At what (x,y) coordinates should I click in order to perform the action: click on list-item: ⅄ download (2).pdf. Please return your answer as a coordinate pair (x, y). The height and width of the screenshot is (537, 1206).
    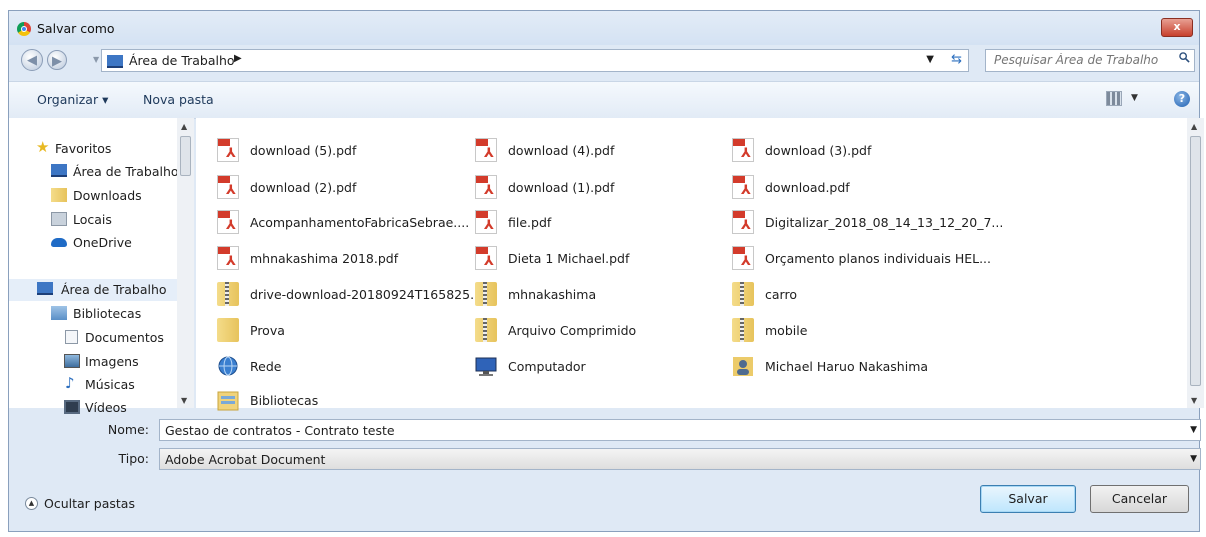
    Looking at the image, I should click on (342, 187).